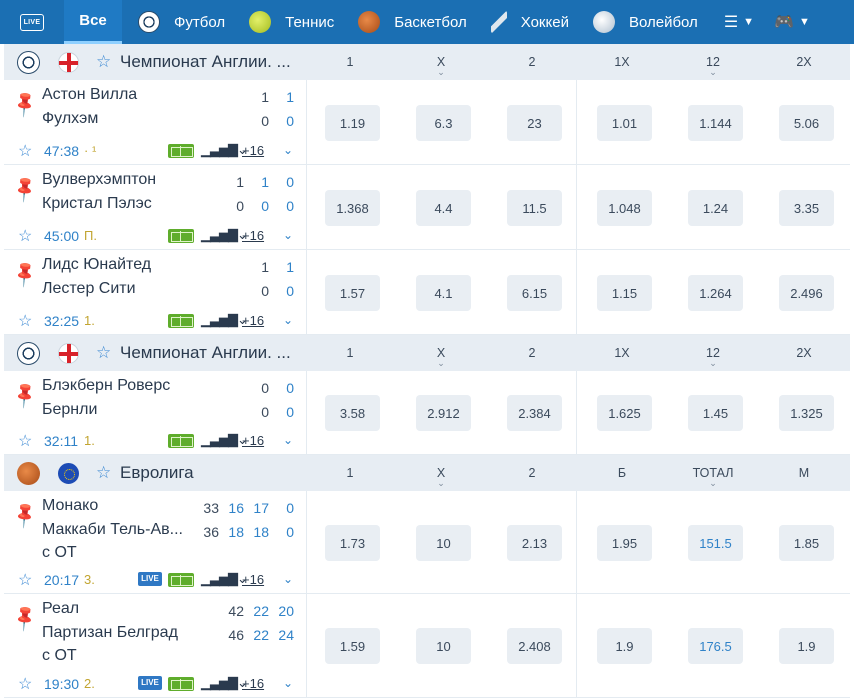 The image size is (854, 698). What do you see at coordinates (70, 119) in the screenshot?
I see `team2-name: Фулхэм` at bounding box center [70, 119].